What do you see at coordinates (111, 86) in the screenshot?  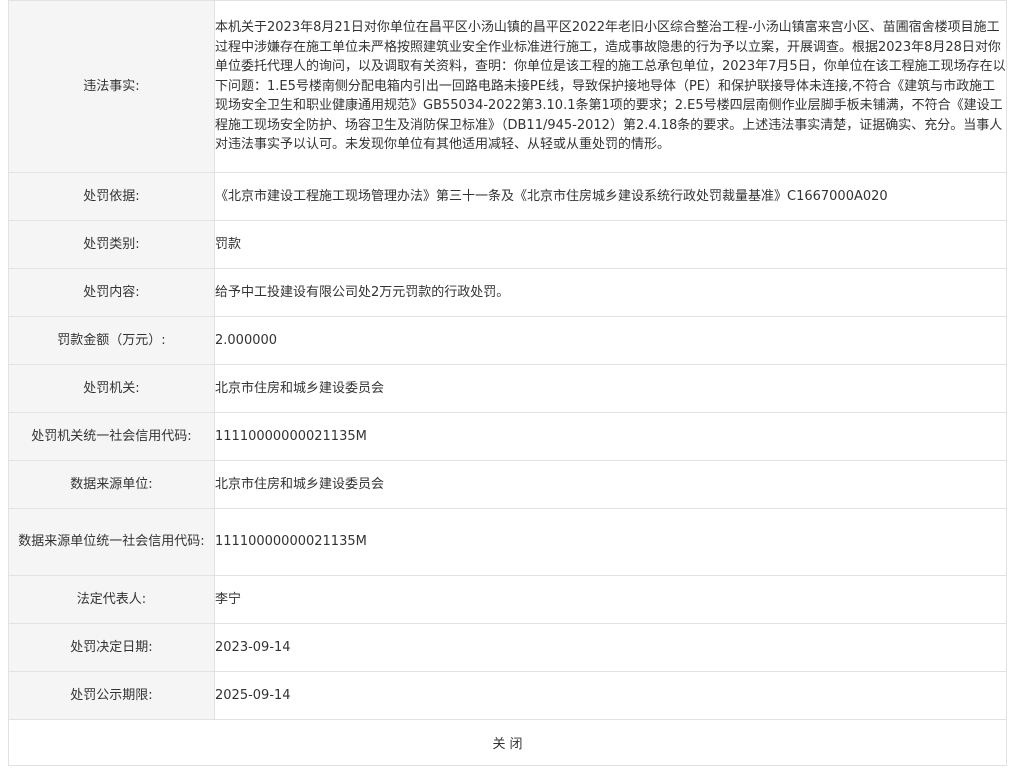 I see `field-label: 违法事实:` at bounding box center [111, 86].